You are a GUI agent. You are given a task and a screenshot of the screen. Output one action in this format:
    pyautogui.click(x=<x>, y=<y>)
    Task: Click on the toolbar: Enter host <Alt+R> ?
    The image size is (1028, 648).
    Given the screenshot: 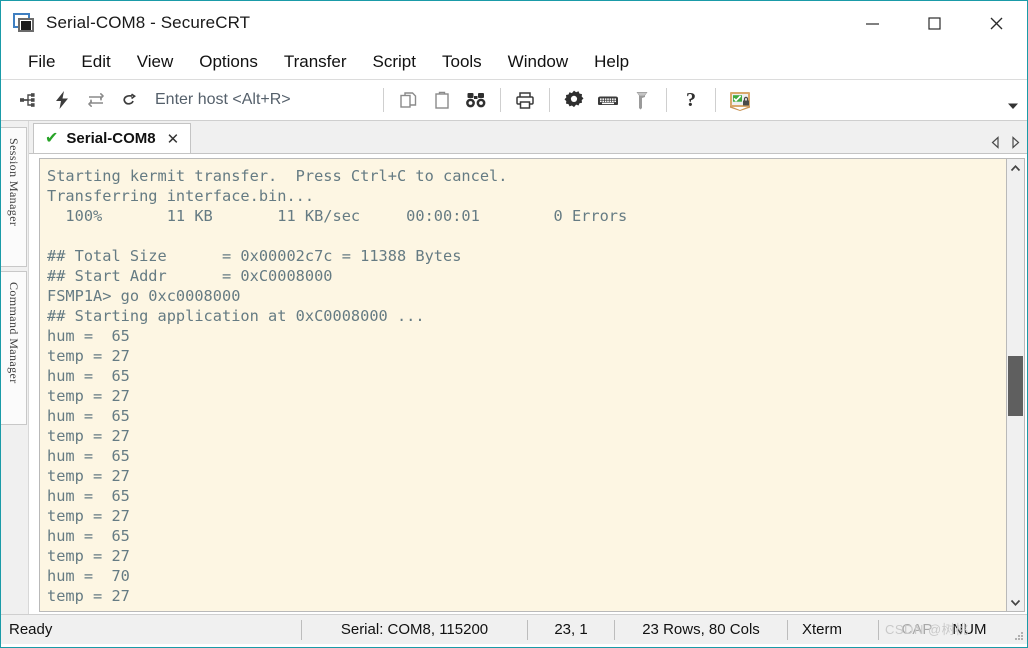 What is the action you would take?
    pyautogui.click(x=514, y=100)
    